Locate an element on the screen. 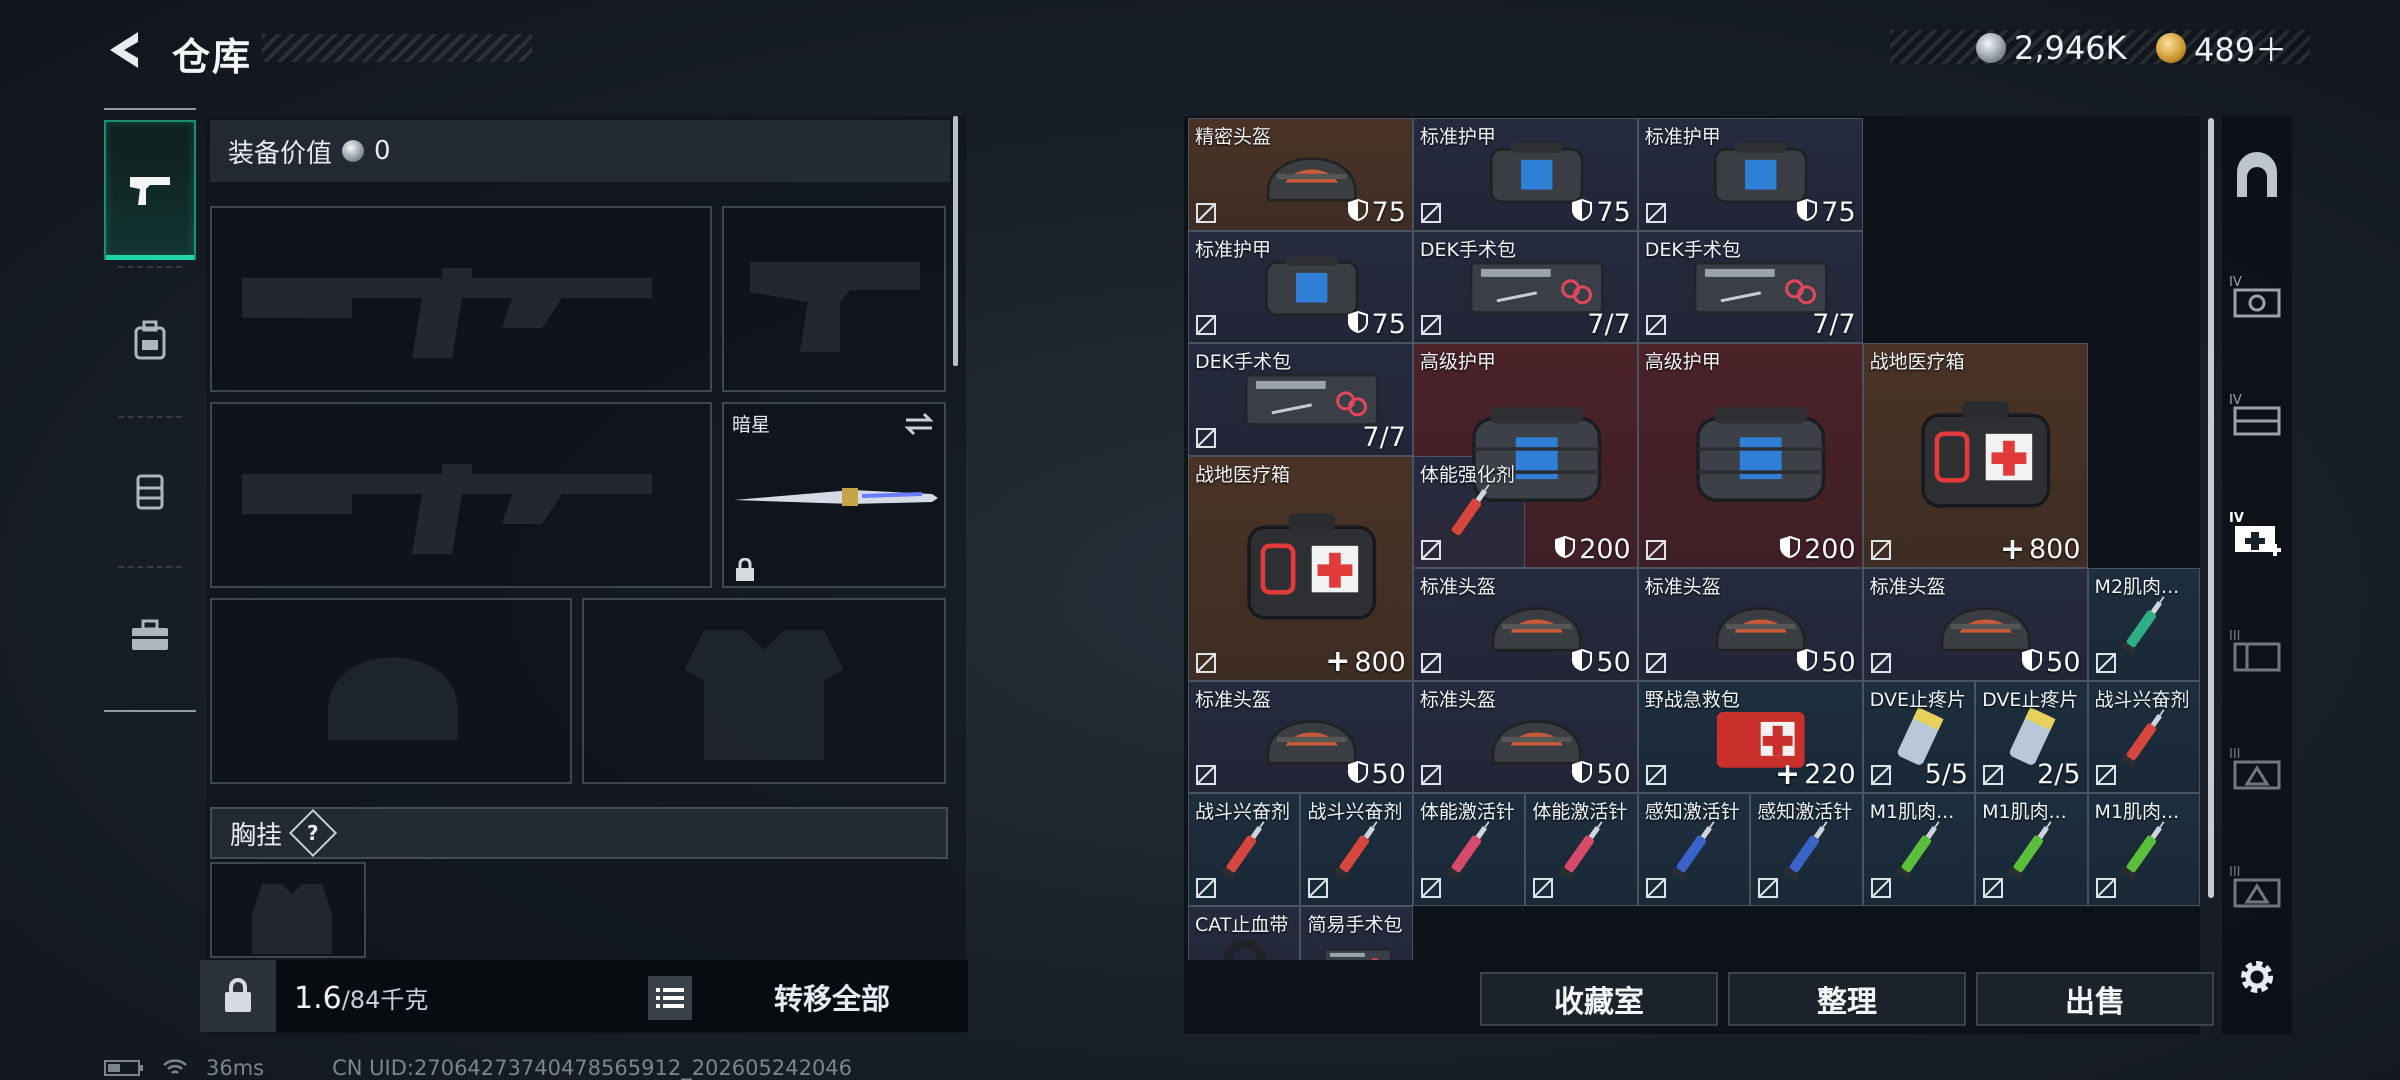  gold-currency: 489＋ is located at coordinates (2221, 48).